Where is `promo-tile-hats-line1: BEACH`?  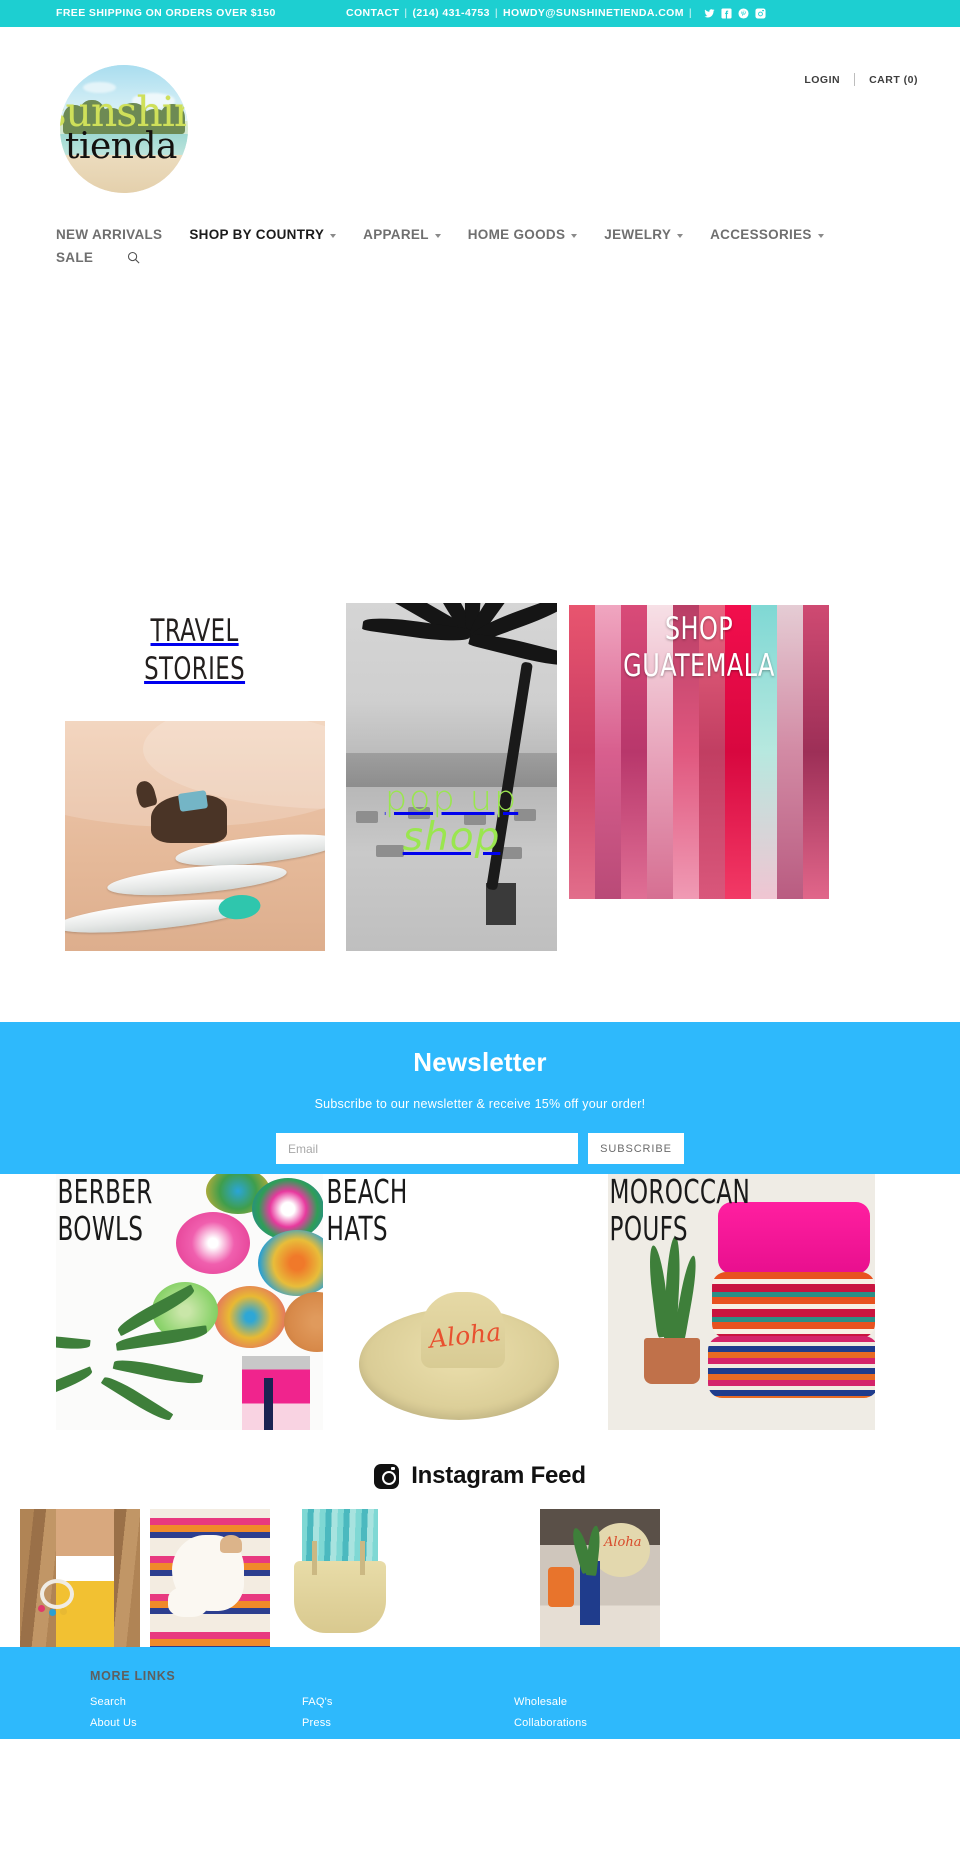
promo-tile-hats-line1: BEACH is located at coordinates (367, 1192).